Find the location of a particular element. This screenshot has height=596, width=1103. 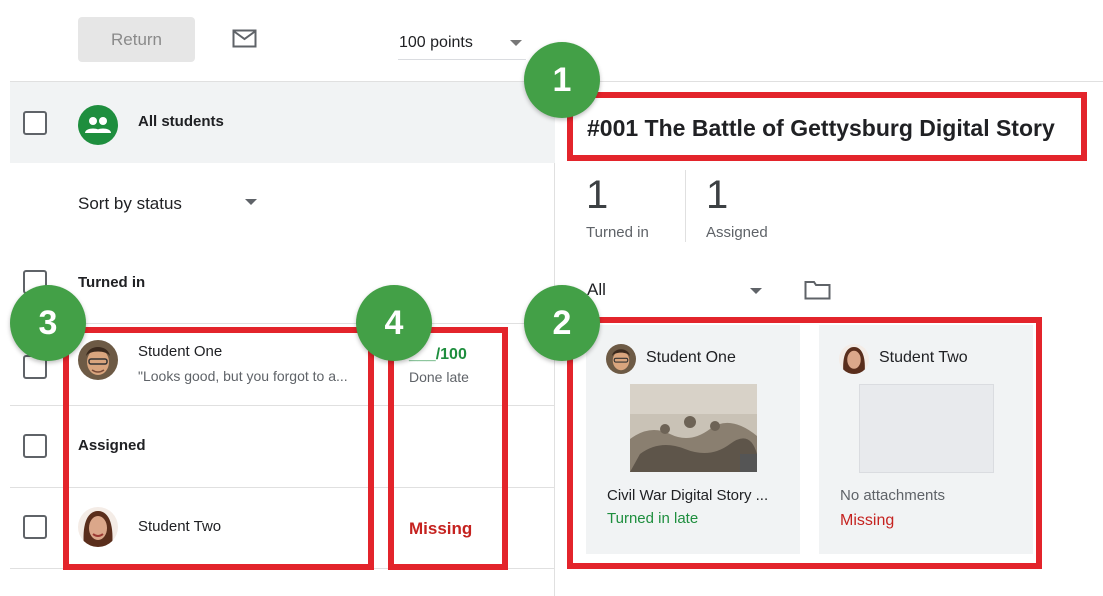

select-all-checkbox is located at coordinates (35, 123).